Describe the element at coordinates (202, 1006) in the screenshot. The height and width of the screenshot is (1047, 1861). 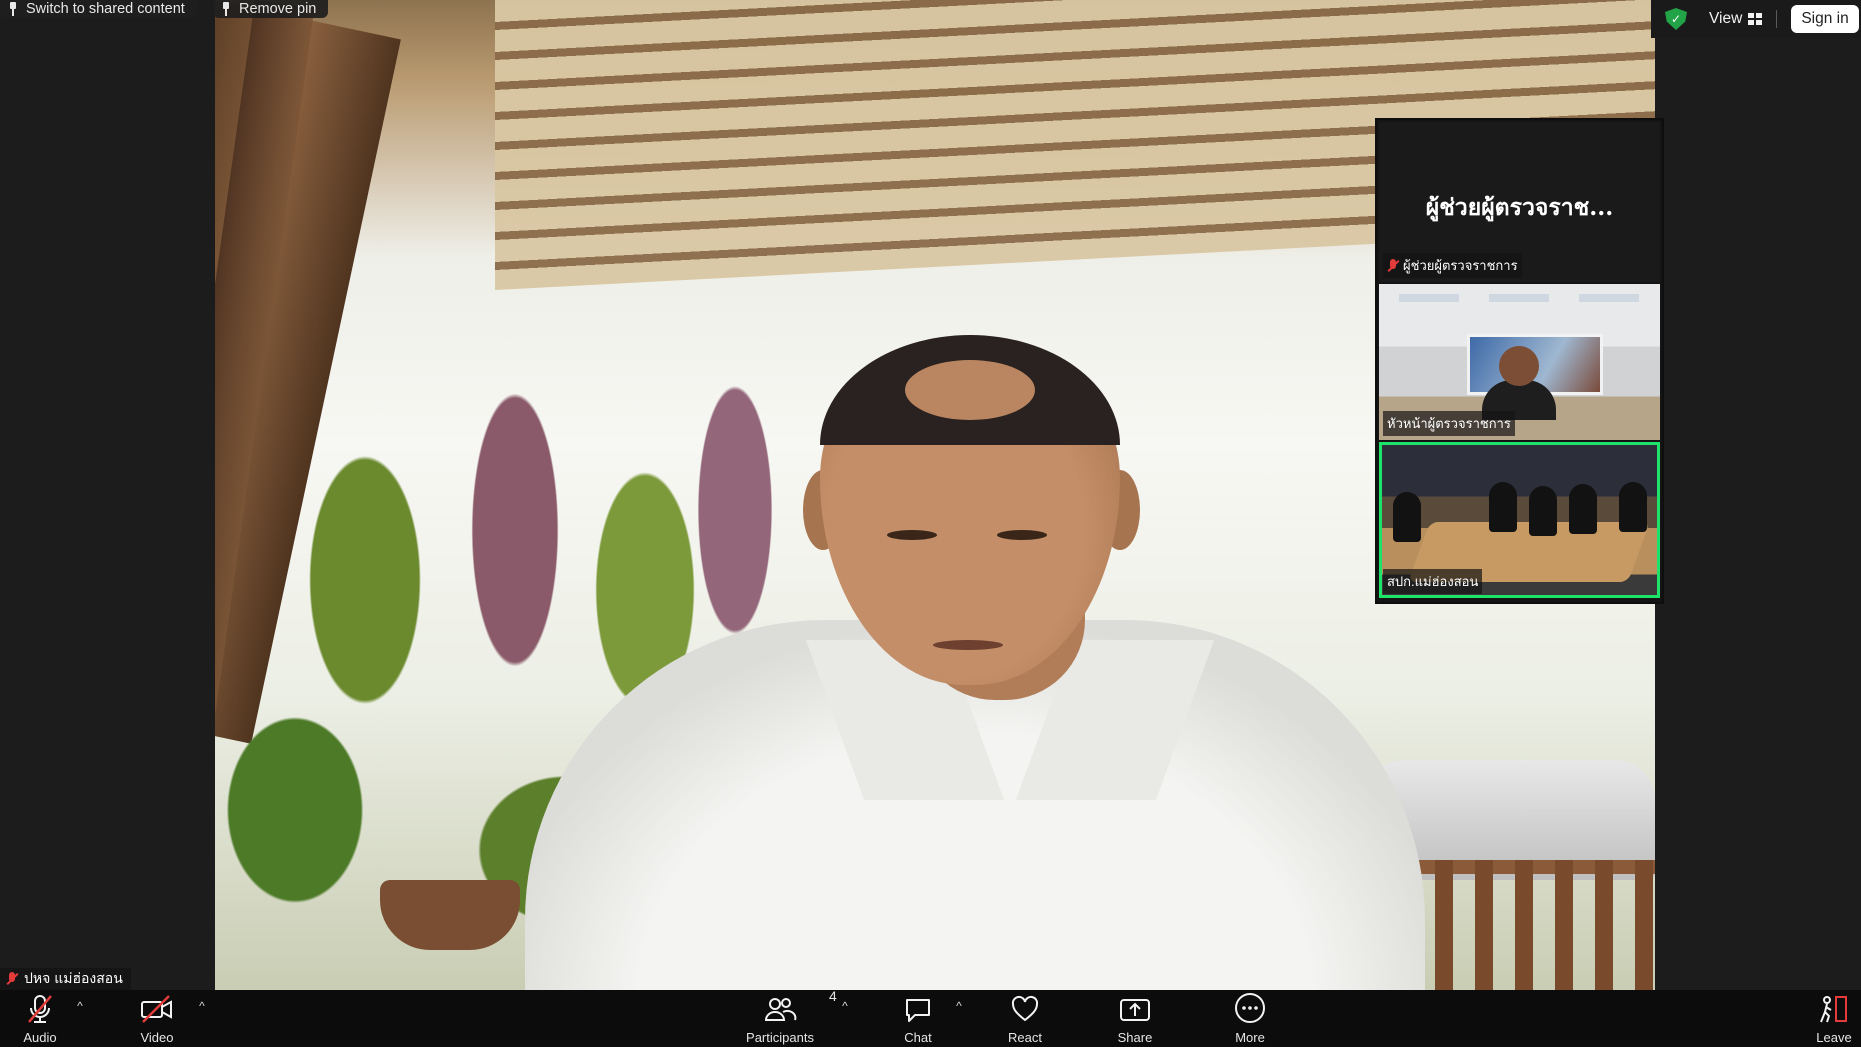
I see `video-options-chevron-up-icon: ^` at that location.